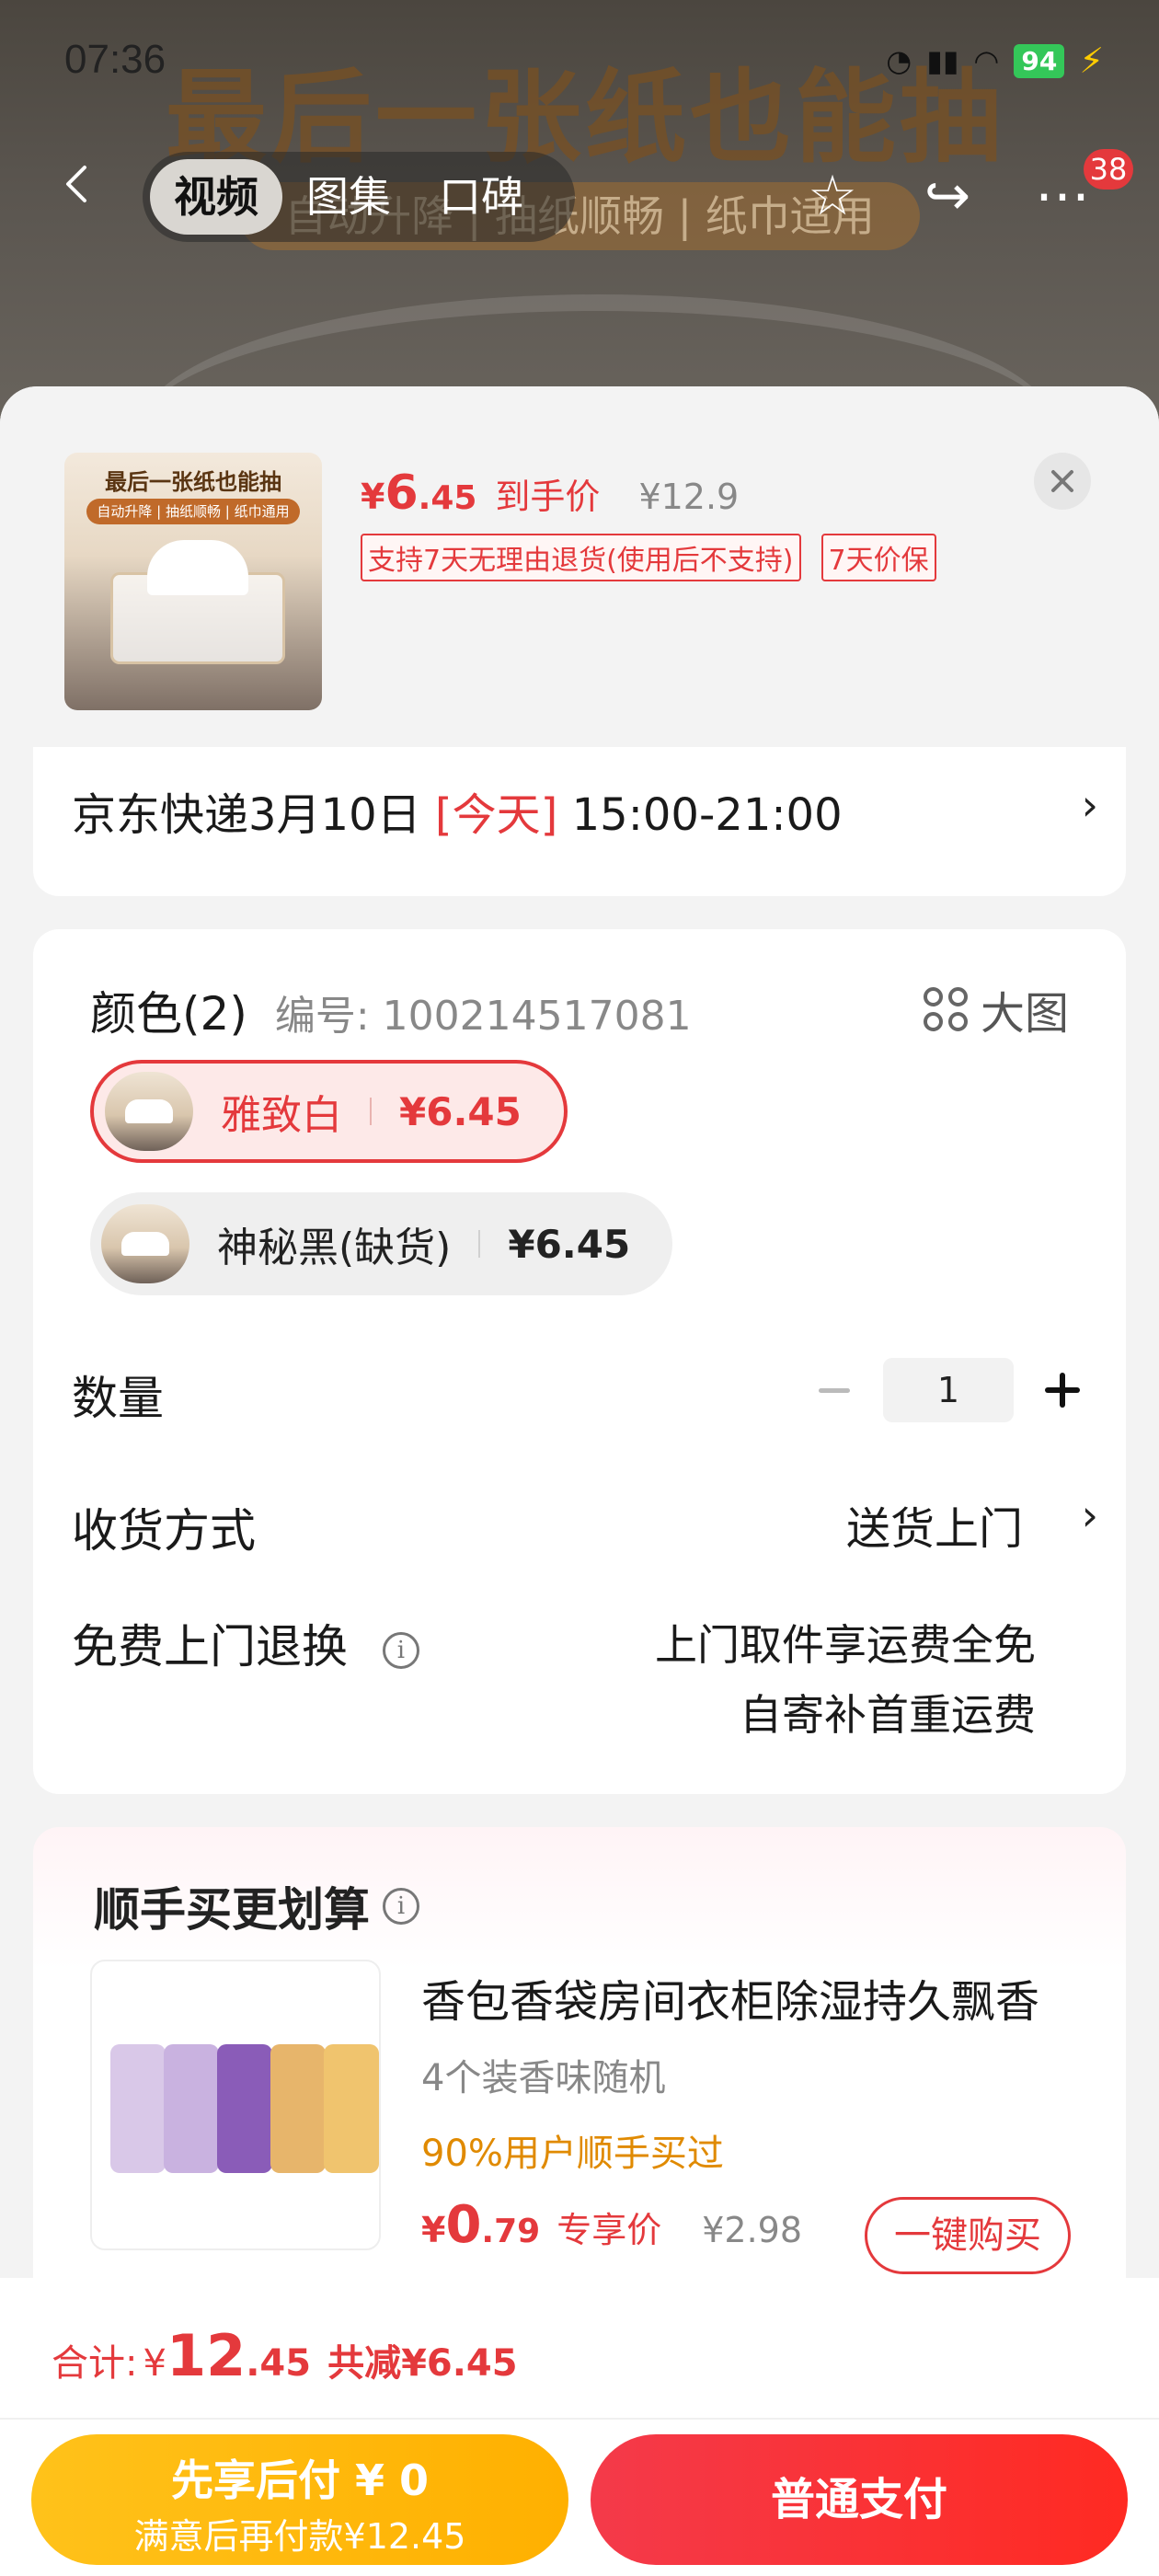 Image resolution: width=1159 pixels, height=2576 pixels. I want to click on product-thumbnail: 最后一张纸也能抽 自动升降 | 抽纸顺畅 | 纸巾通用, so click(193, 581).